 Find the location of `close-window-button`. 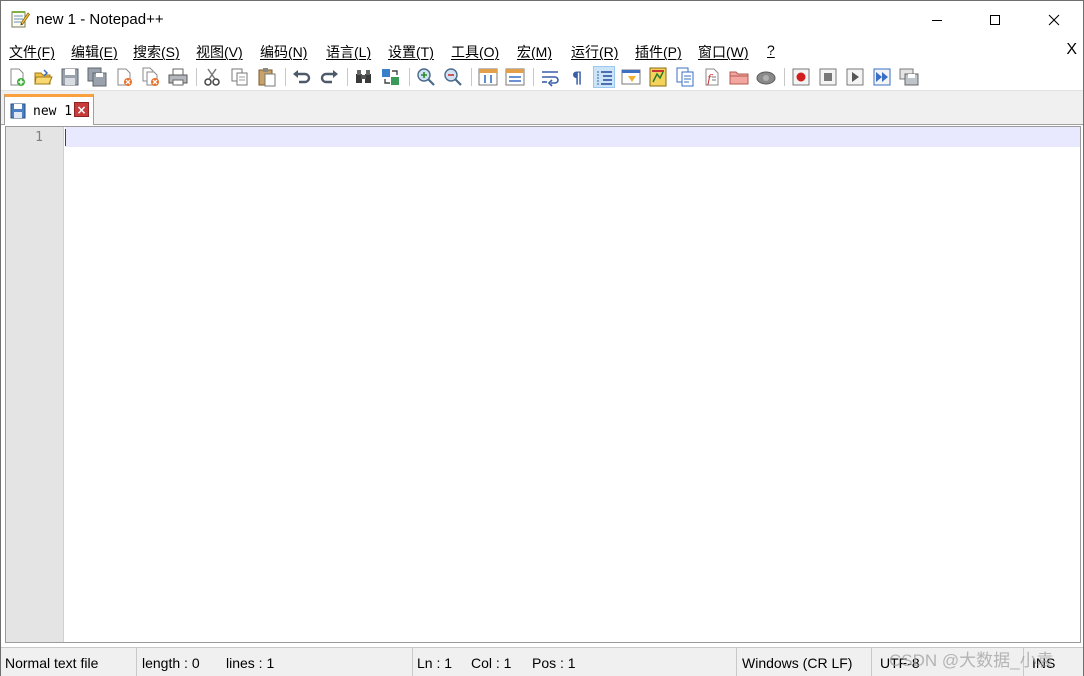

close-window-button is located at coordinates (1054, 20).